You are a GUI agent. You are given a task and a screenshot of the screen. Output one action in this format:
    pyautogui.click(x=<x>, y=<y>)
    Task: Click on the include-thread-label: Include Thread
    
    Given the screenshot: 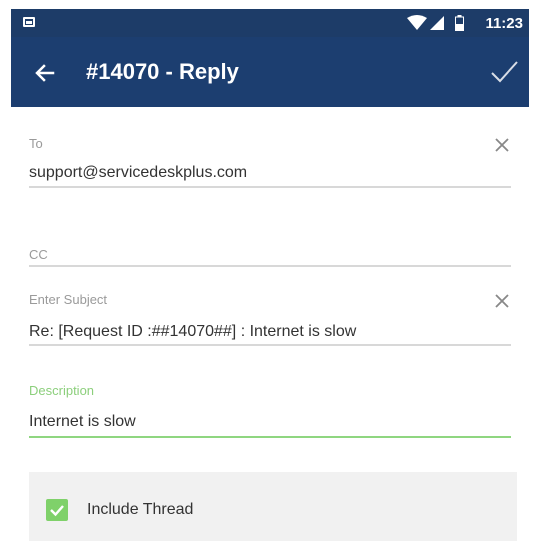 What is the action you would take?
    pyautogui.click(x=140, y=509)
    